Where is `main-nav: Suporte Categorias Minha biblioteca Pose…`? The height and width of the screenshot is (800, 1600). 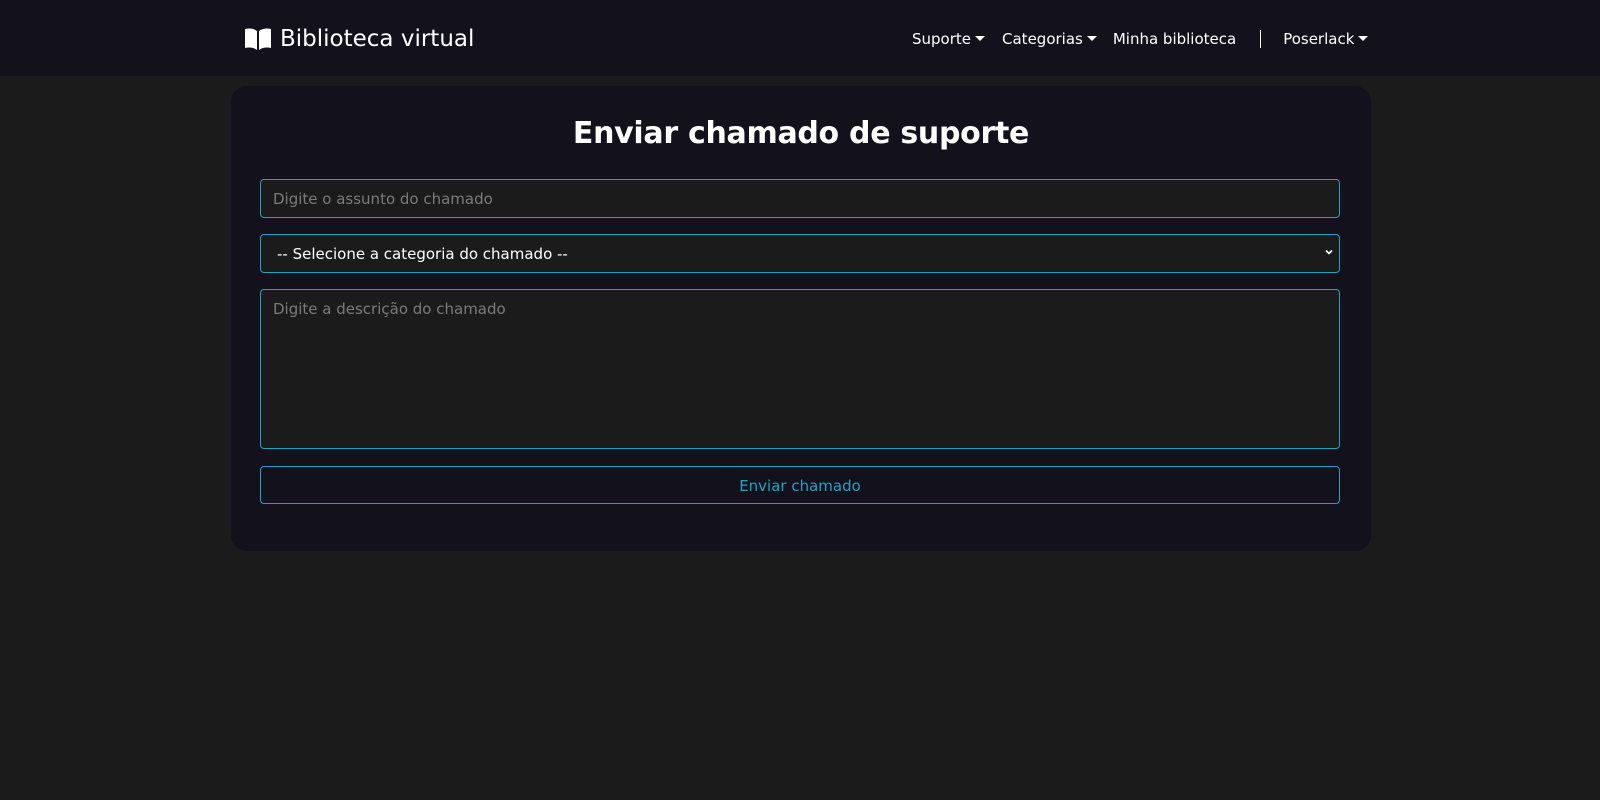
main-nav: Suporte Categorias Minha biblioteca Pose… is located at coordinates (1140, 39).